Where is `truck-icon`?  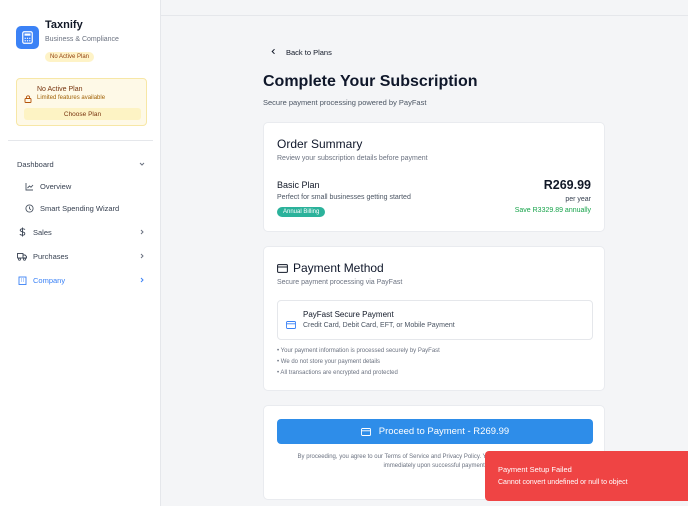
truck-icon is located at coordinates (22, 256).